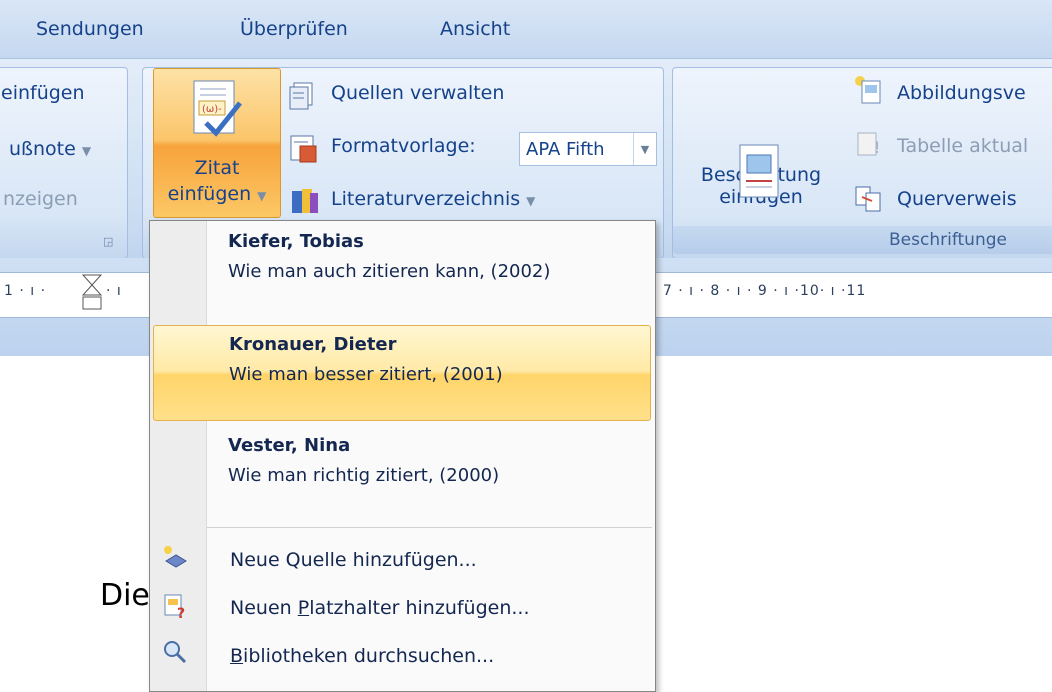 This screenshot has height=692, width=1052. What do you see at coordinates (389, 271) in the screenshot?
I see `citation-title: Wie man auch zitieren kann, (2002)` at bounding box center [389, 271].